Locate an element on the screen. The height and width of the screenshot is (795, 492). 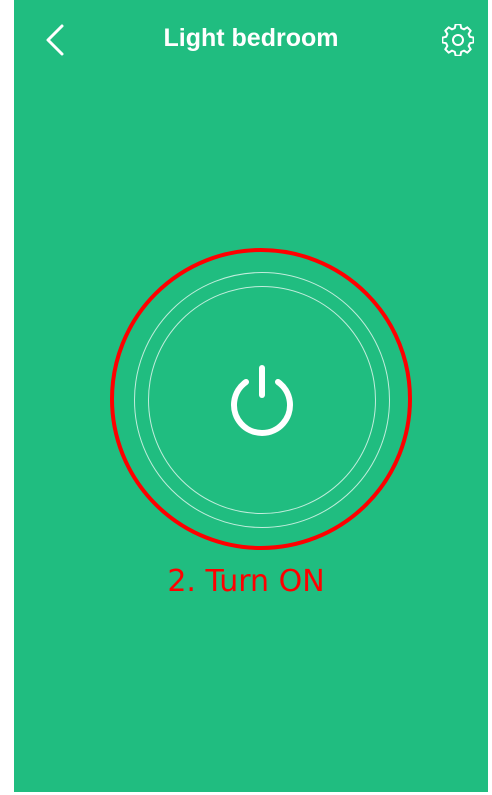
gear-icon is located at coordinates (458, 40).